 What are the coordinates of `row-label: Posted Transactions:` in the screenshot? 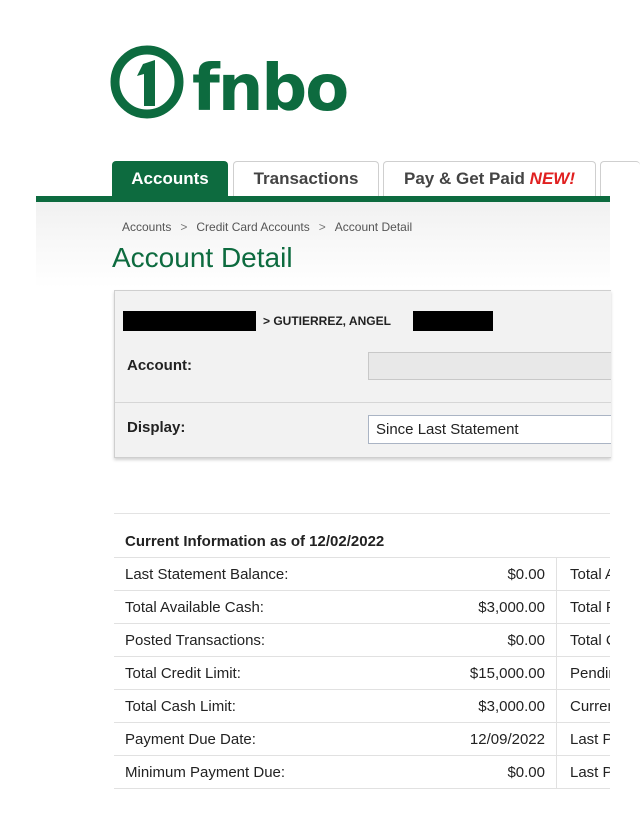 It's located at (209, 640).